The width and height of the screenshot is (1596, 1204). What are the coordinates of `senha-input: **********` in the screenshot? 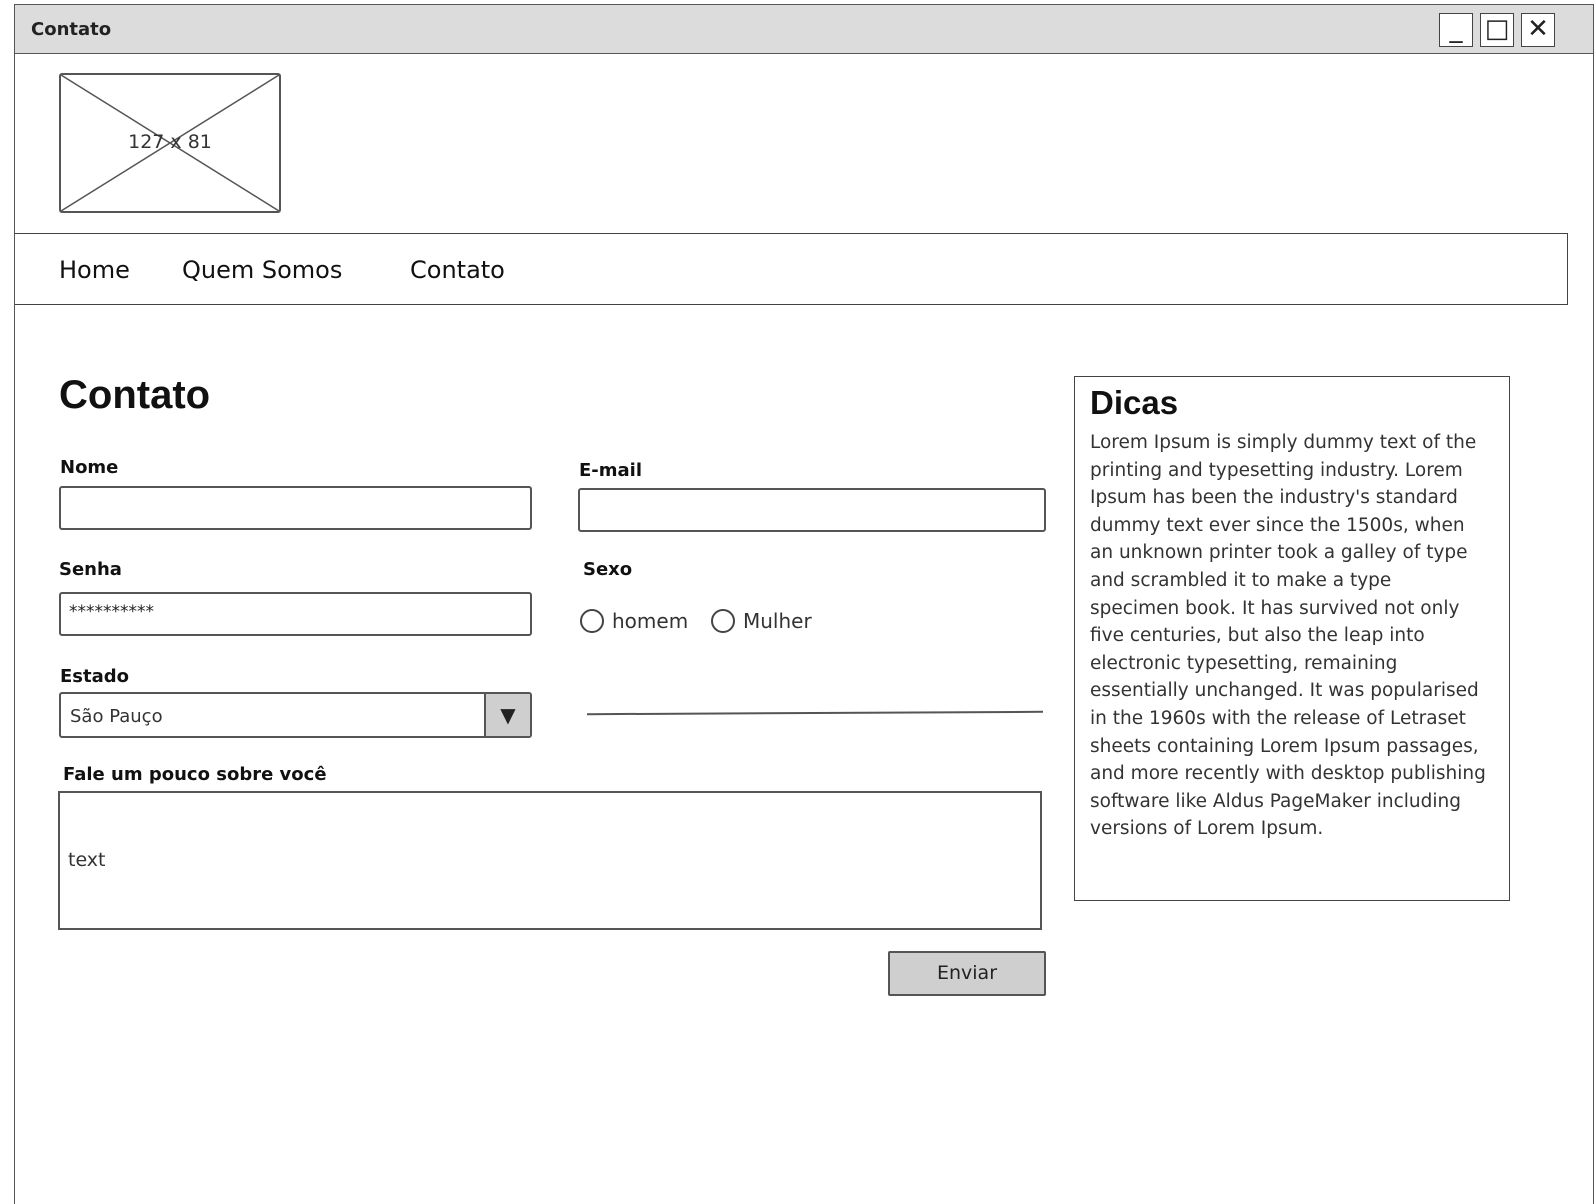 It's located at (295, 614).